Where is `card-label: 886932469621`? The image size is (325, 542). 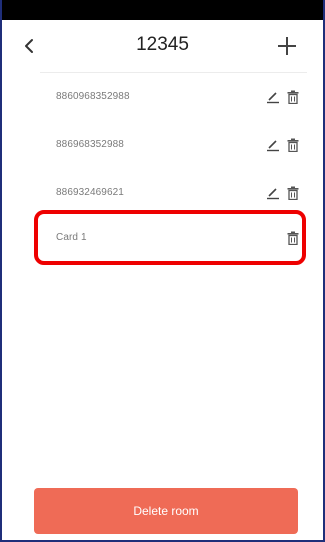
card-label: 886932469621 is located at coordinates (90, 192).